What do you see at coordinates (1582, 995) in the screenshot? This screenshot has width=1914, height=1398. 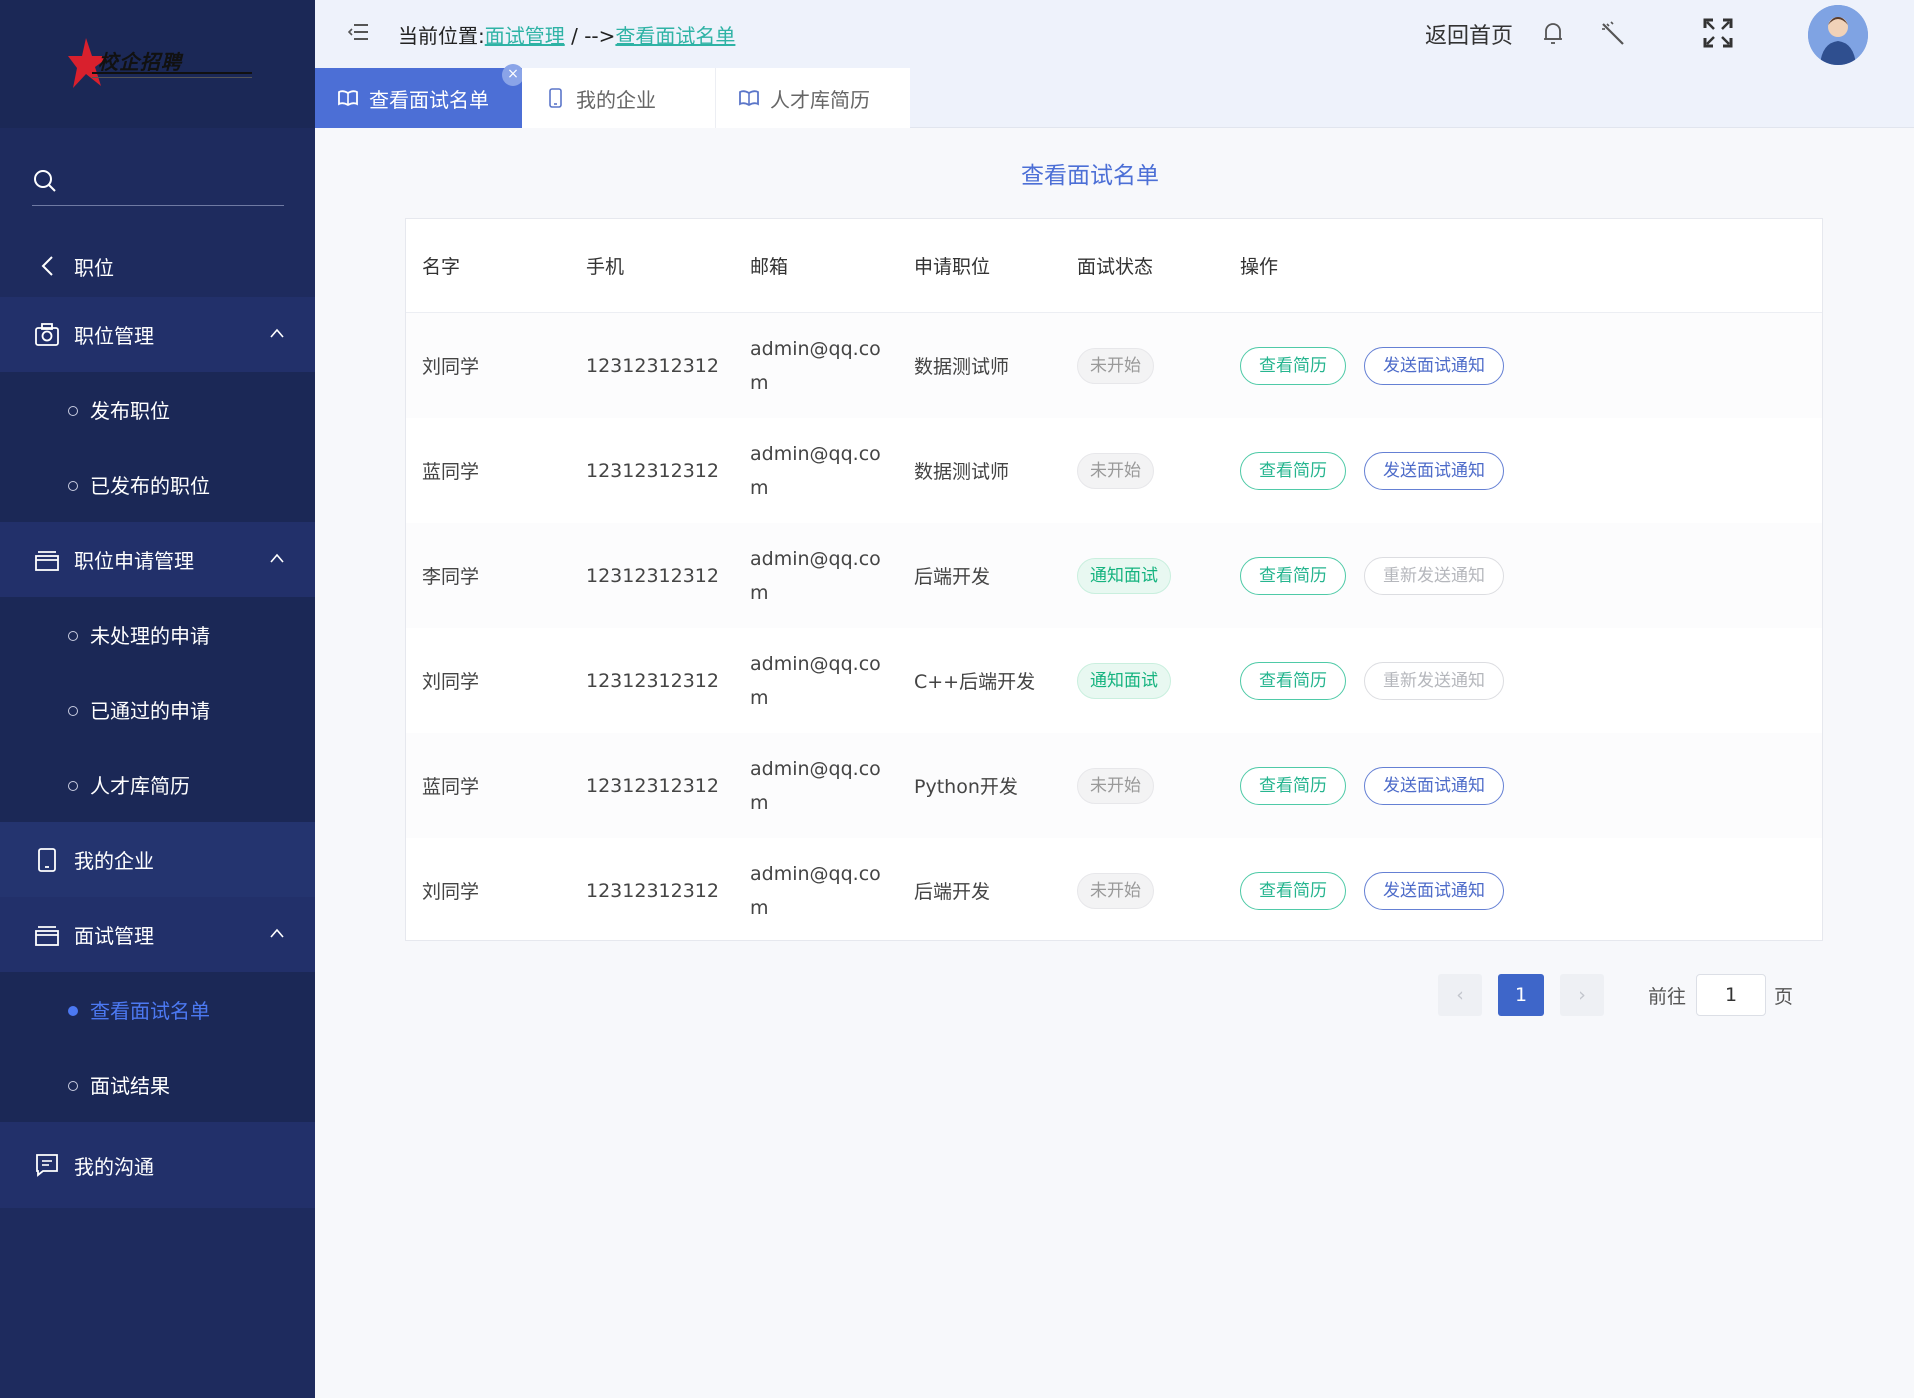 I see `next-page-button: ›` at bounding box center [1582, 995].